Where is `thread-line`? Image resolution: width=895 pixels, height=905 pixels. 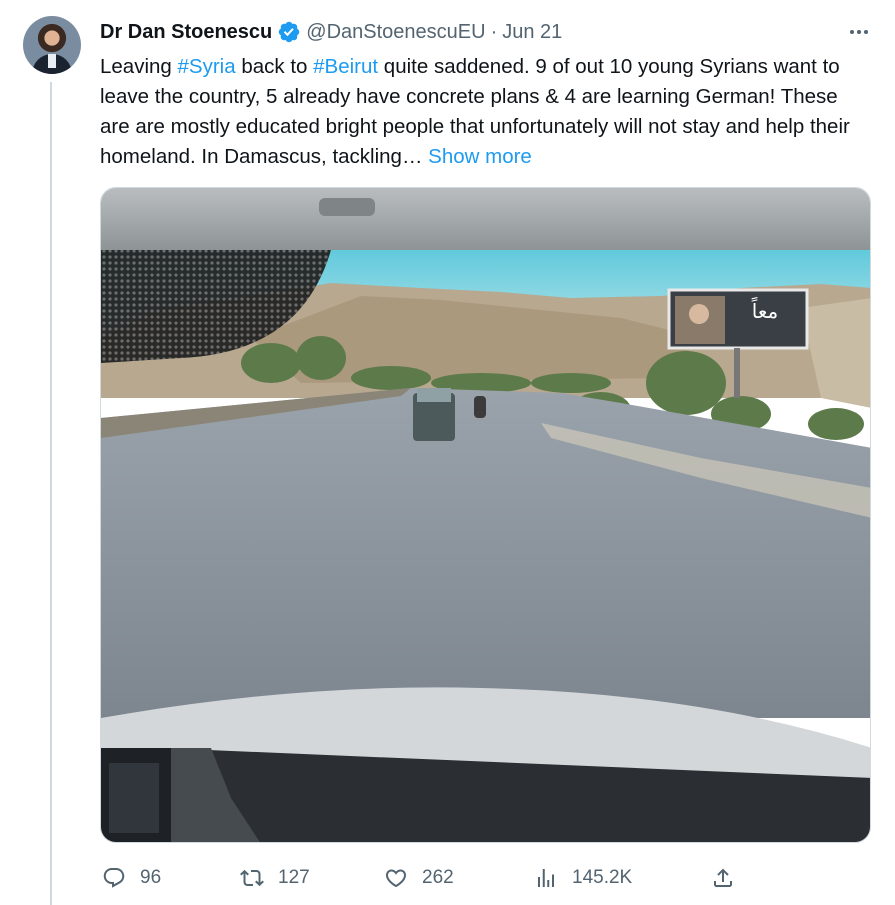
thread-line is located at coordinates (51, 493).